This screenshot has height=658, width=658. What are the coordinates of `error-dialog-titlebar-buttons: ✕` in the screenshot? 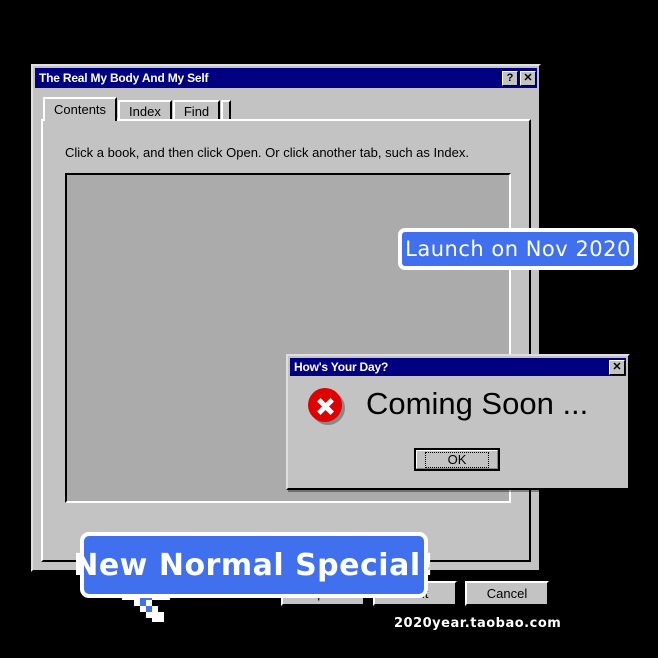 It's located at (617, 367).